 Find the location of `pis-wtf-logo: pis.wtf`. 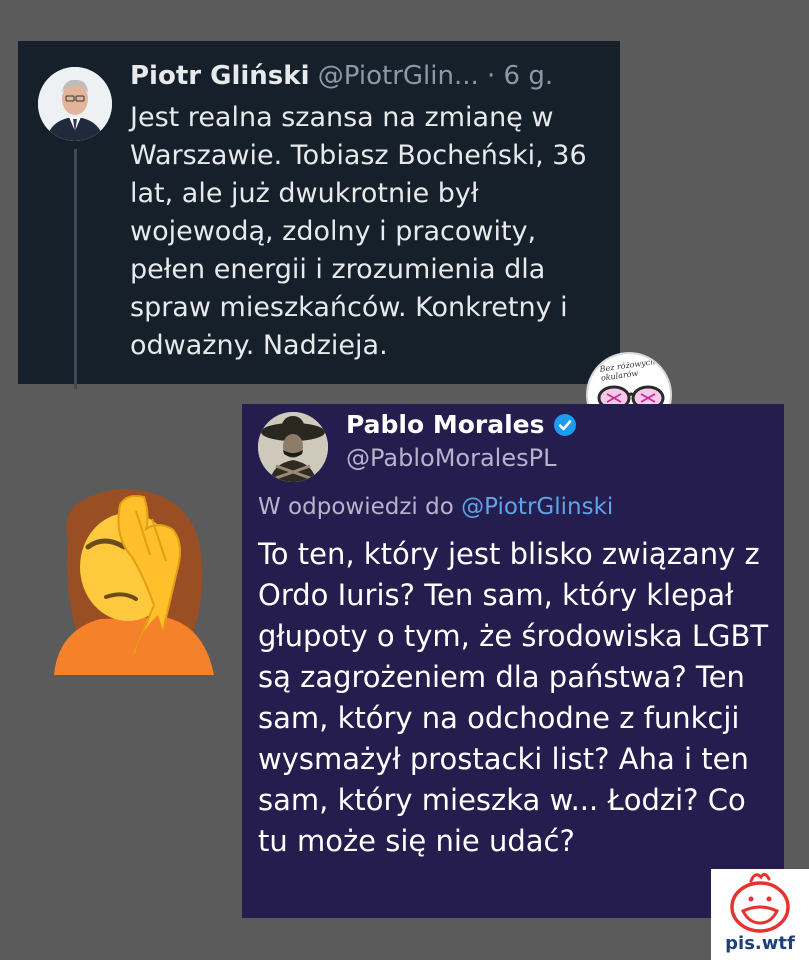

pis-wtf-logo: pis.wtf is located at coordinates (760, 914).